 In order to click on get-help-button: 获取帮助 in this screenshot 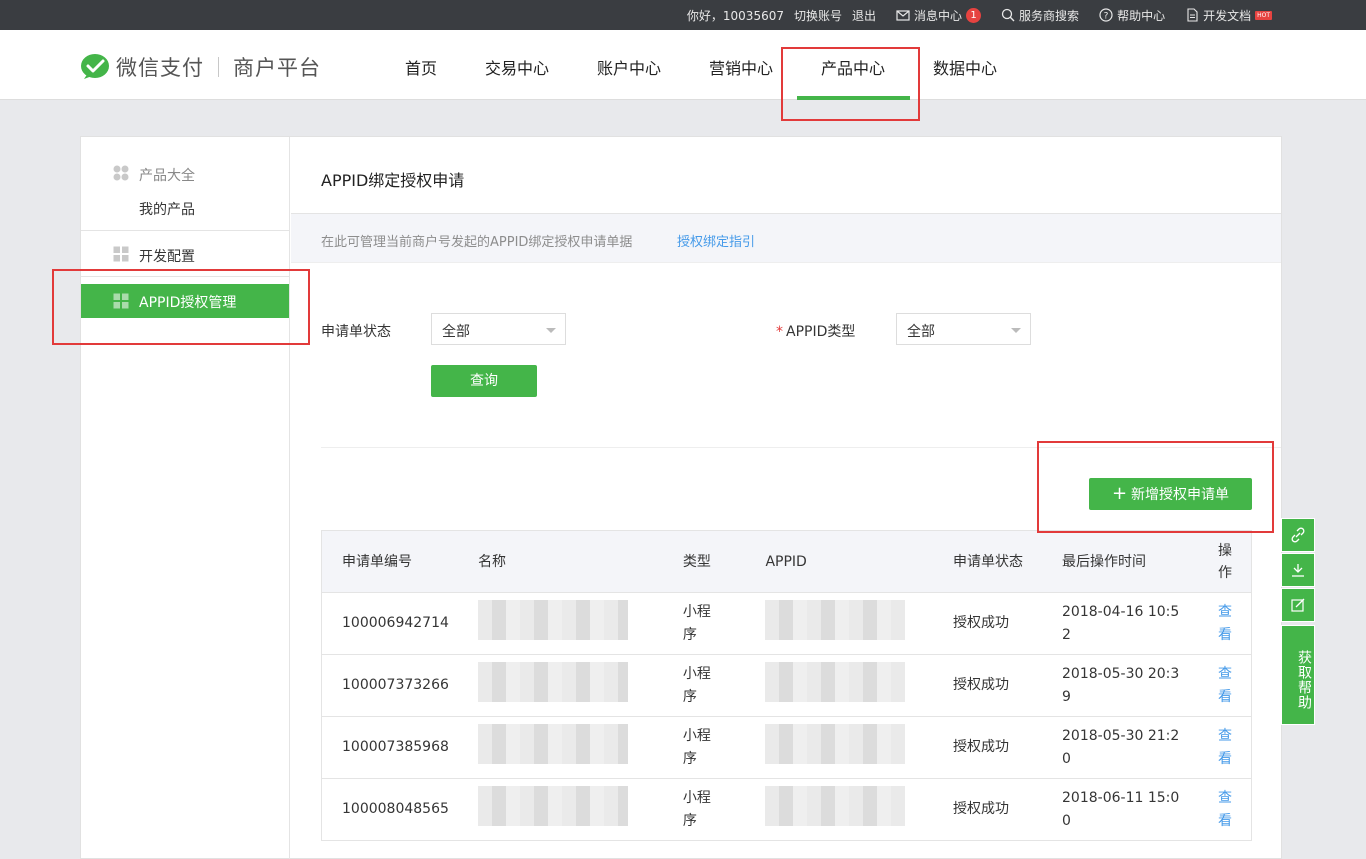, I will do `click(1298, 675)`.